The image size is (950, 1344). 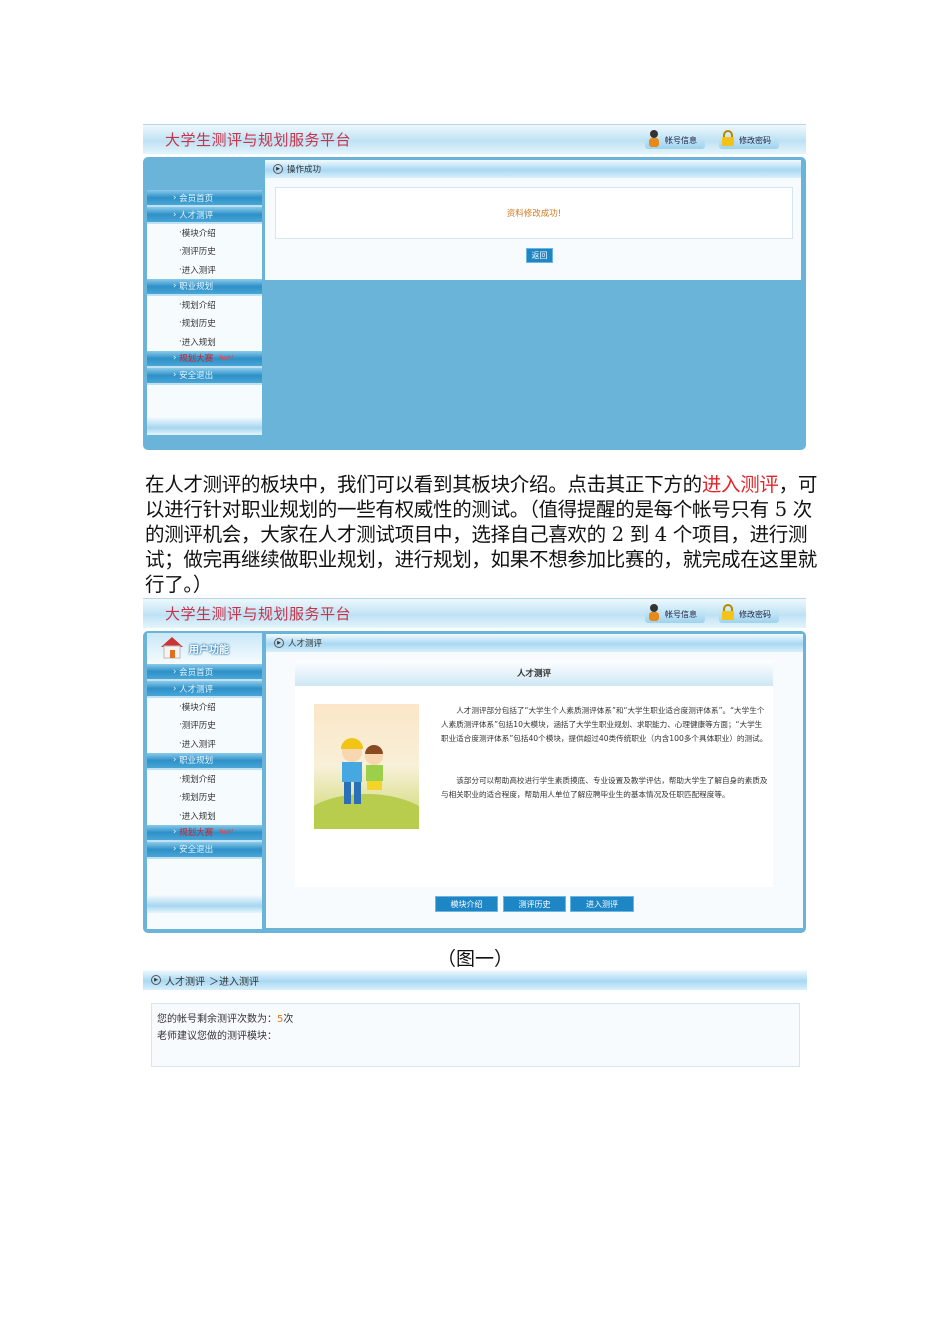 I want to click on panel-title: 人才测评, so click(x=305, y=644).